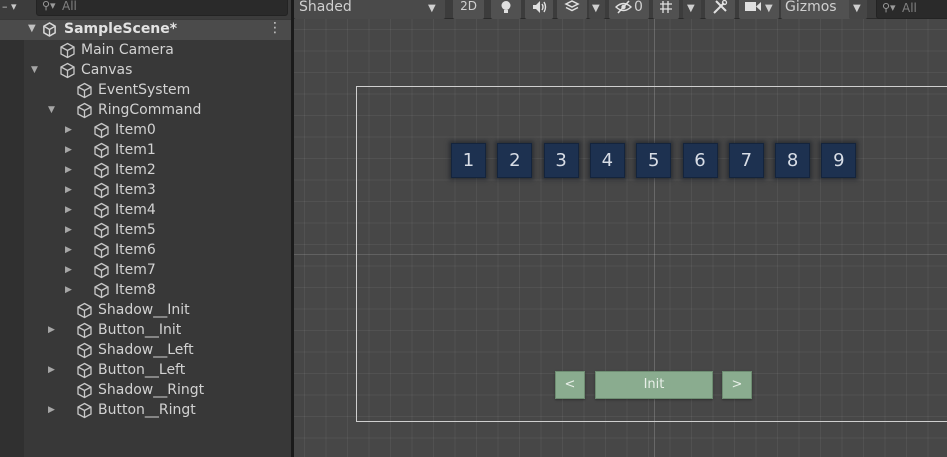 This screenshot has width=947, height=457. Describe the element at coordinates (146, 130) in the screenshot. I see `hierarchy-item: ▶ Item0` at that location.